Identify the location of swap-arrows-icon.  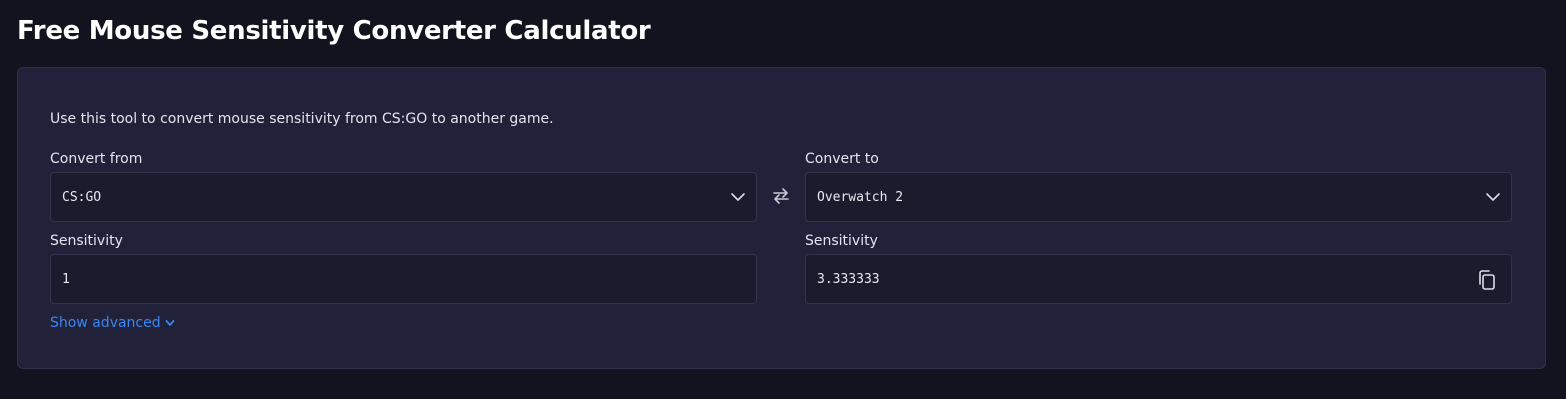
(781, 196).